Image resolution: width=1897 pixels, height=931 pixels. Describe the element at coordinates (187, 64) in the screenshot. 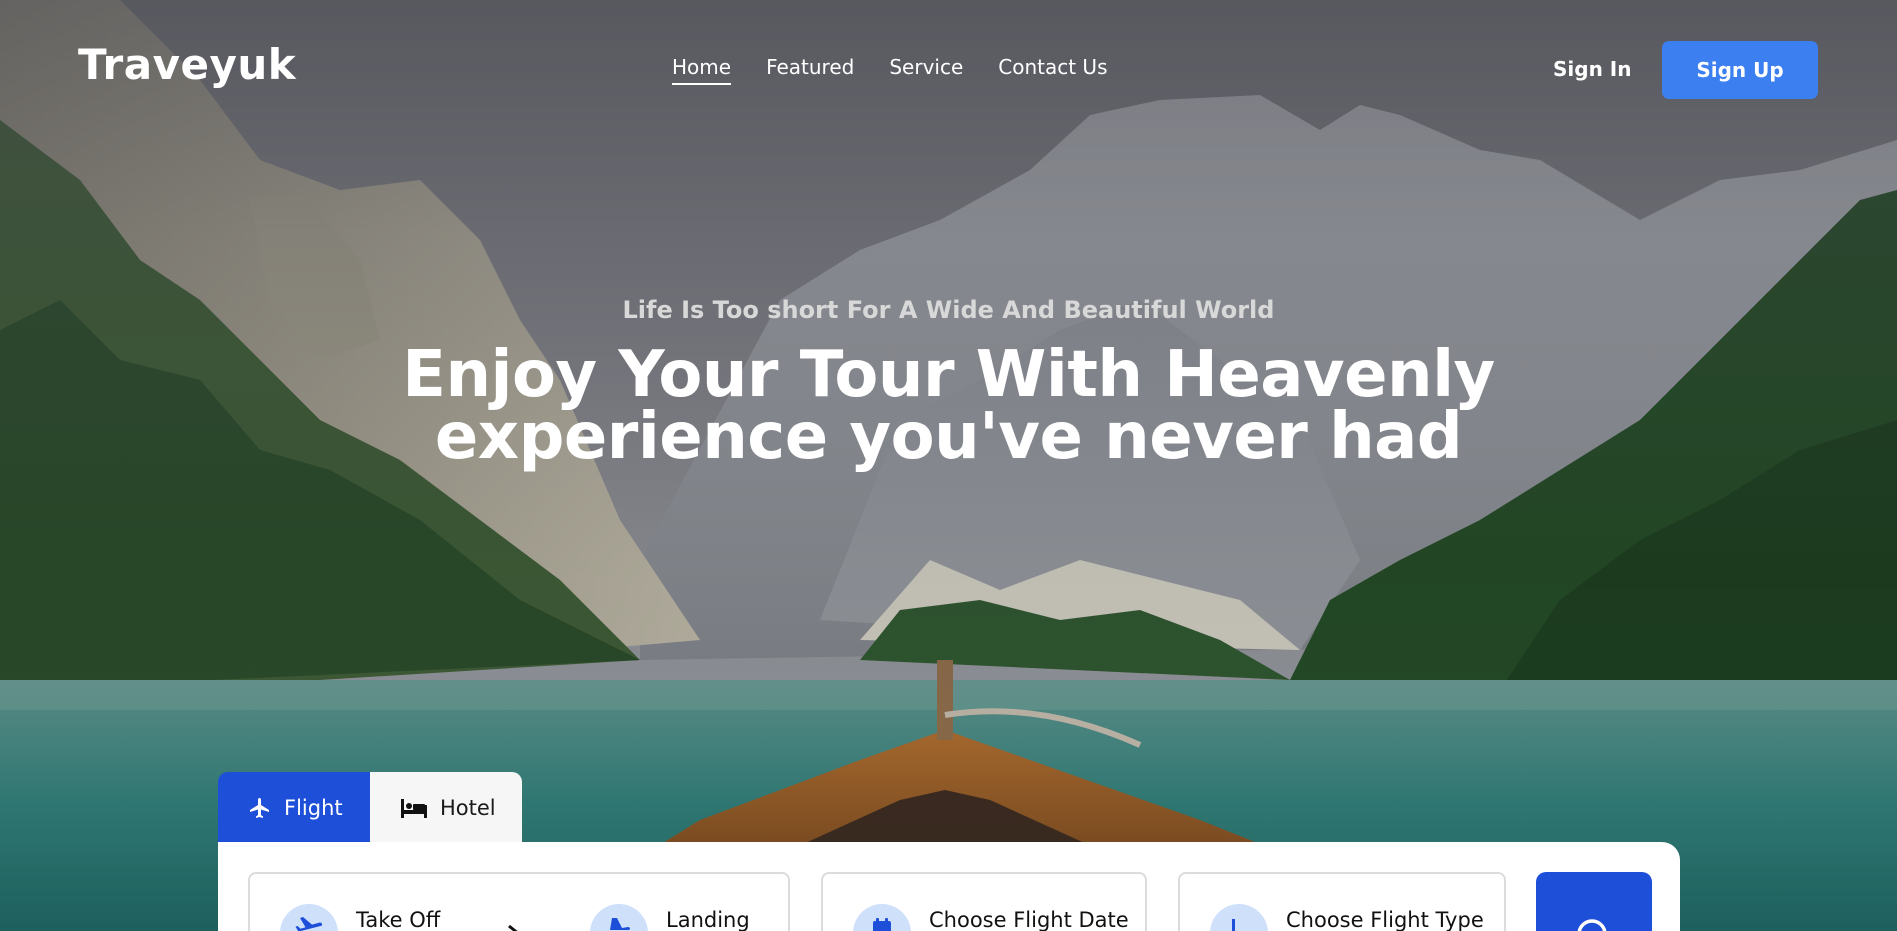

I see `brand-logo: Traveyuk` at that location.